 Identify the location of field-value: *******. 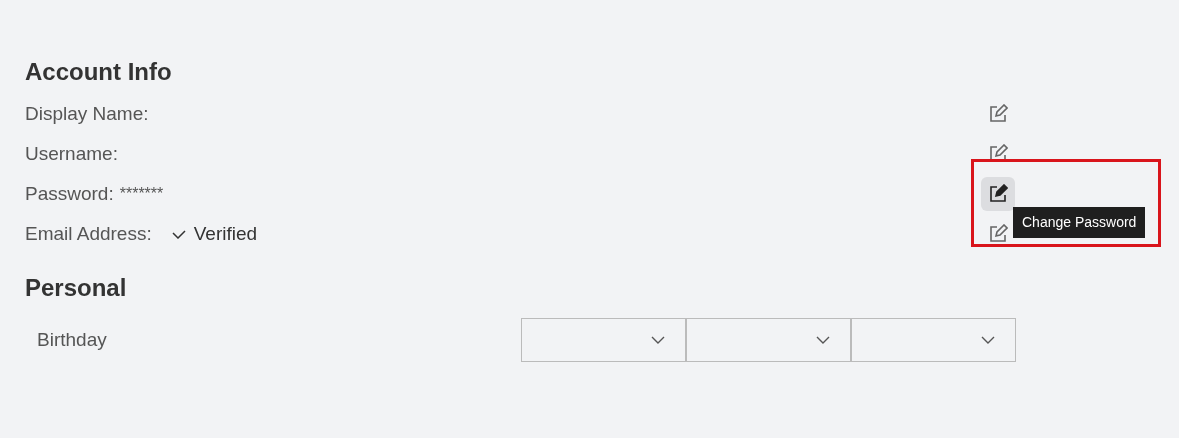
(141, 194).